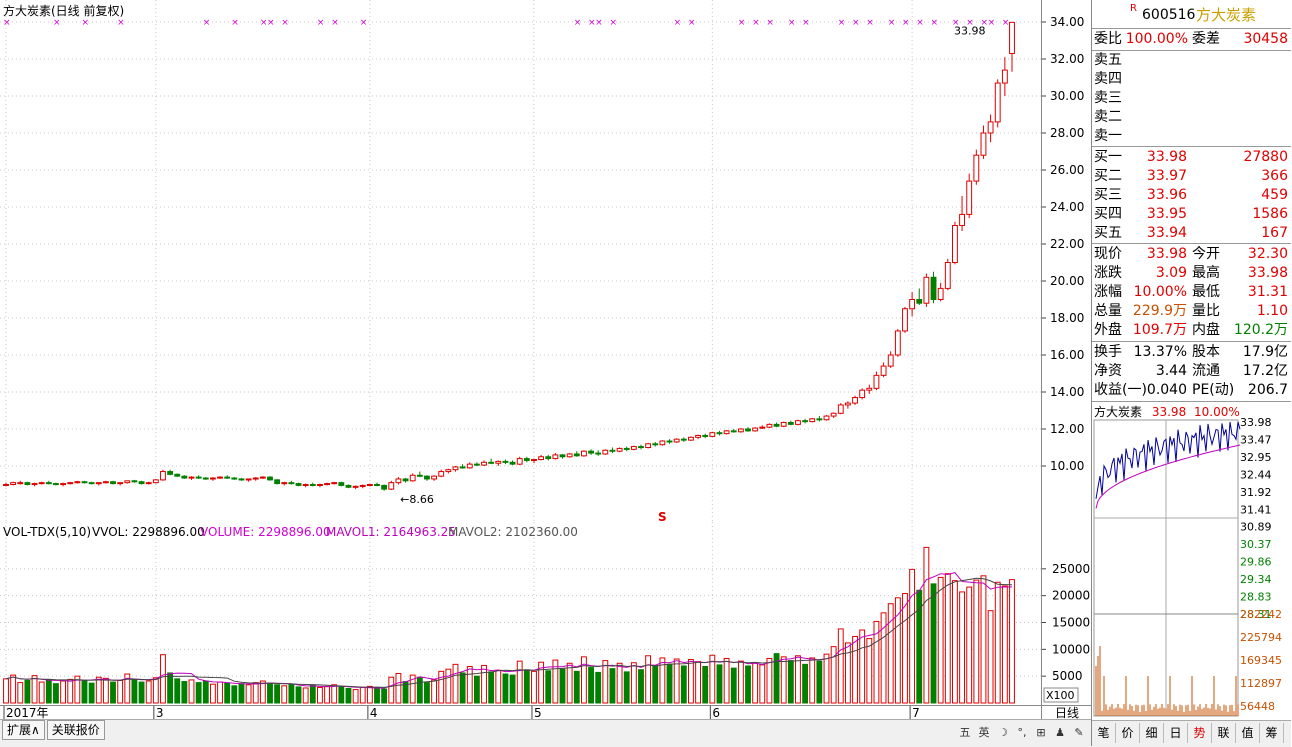 The height and width of the screenshot is (747, 1292). Describe the element at coordinates (984, 733) in the screenshot. I see `ime-english-icon: 英` at that location.